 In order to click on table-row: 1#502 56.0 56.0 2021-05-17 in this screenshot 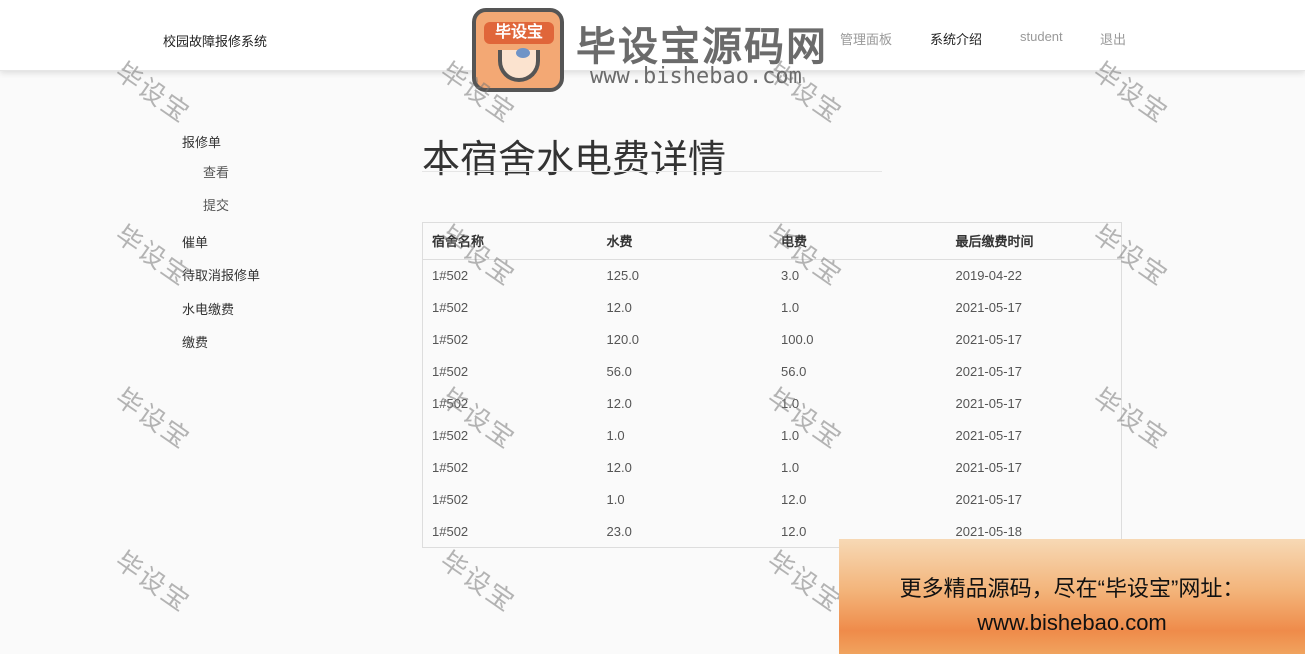, I will do `click(772, 371)`.